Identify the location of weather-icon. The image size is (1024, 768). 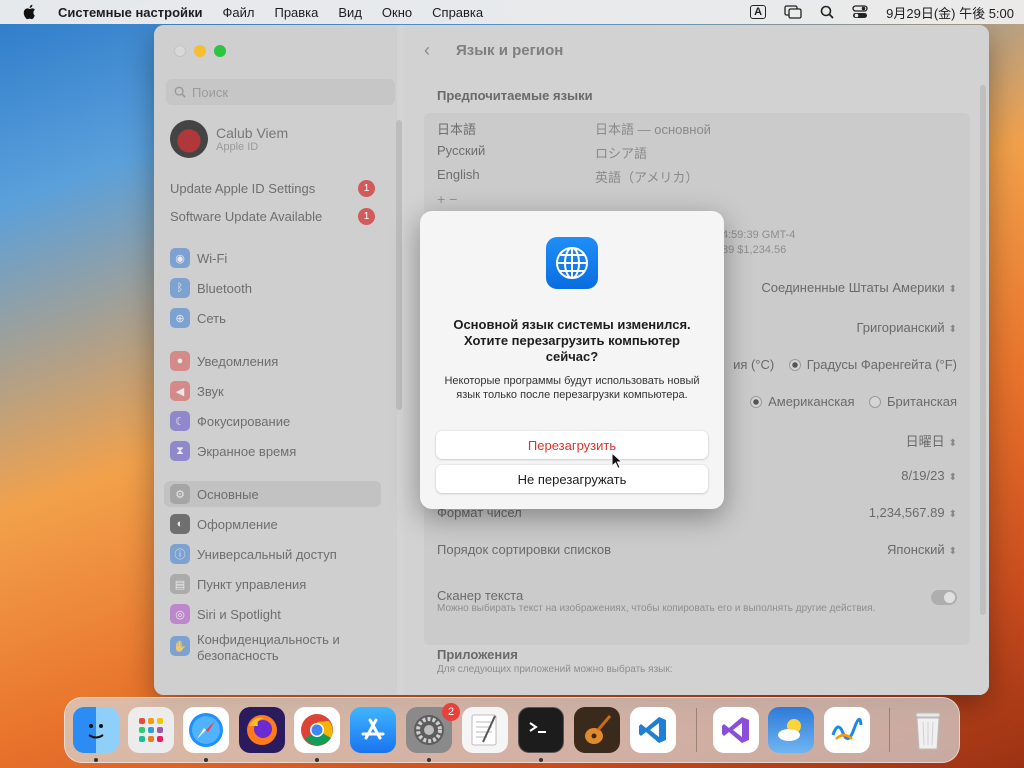
(791, 730).